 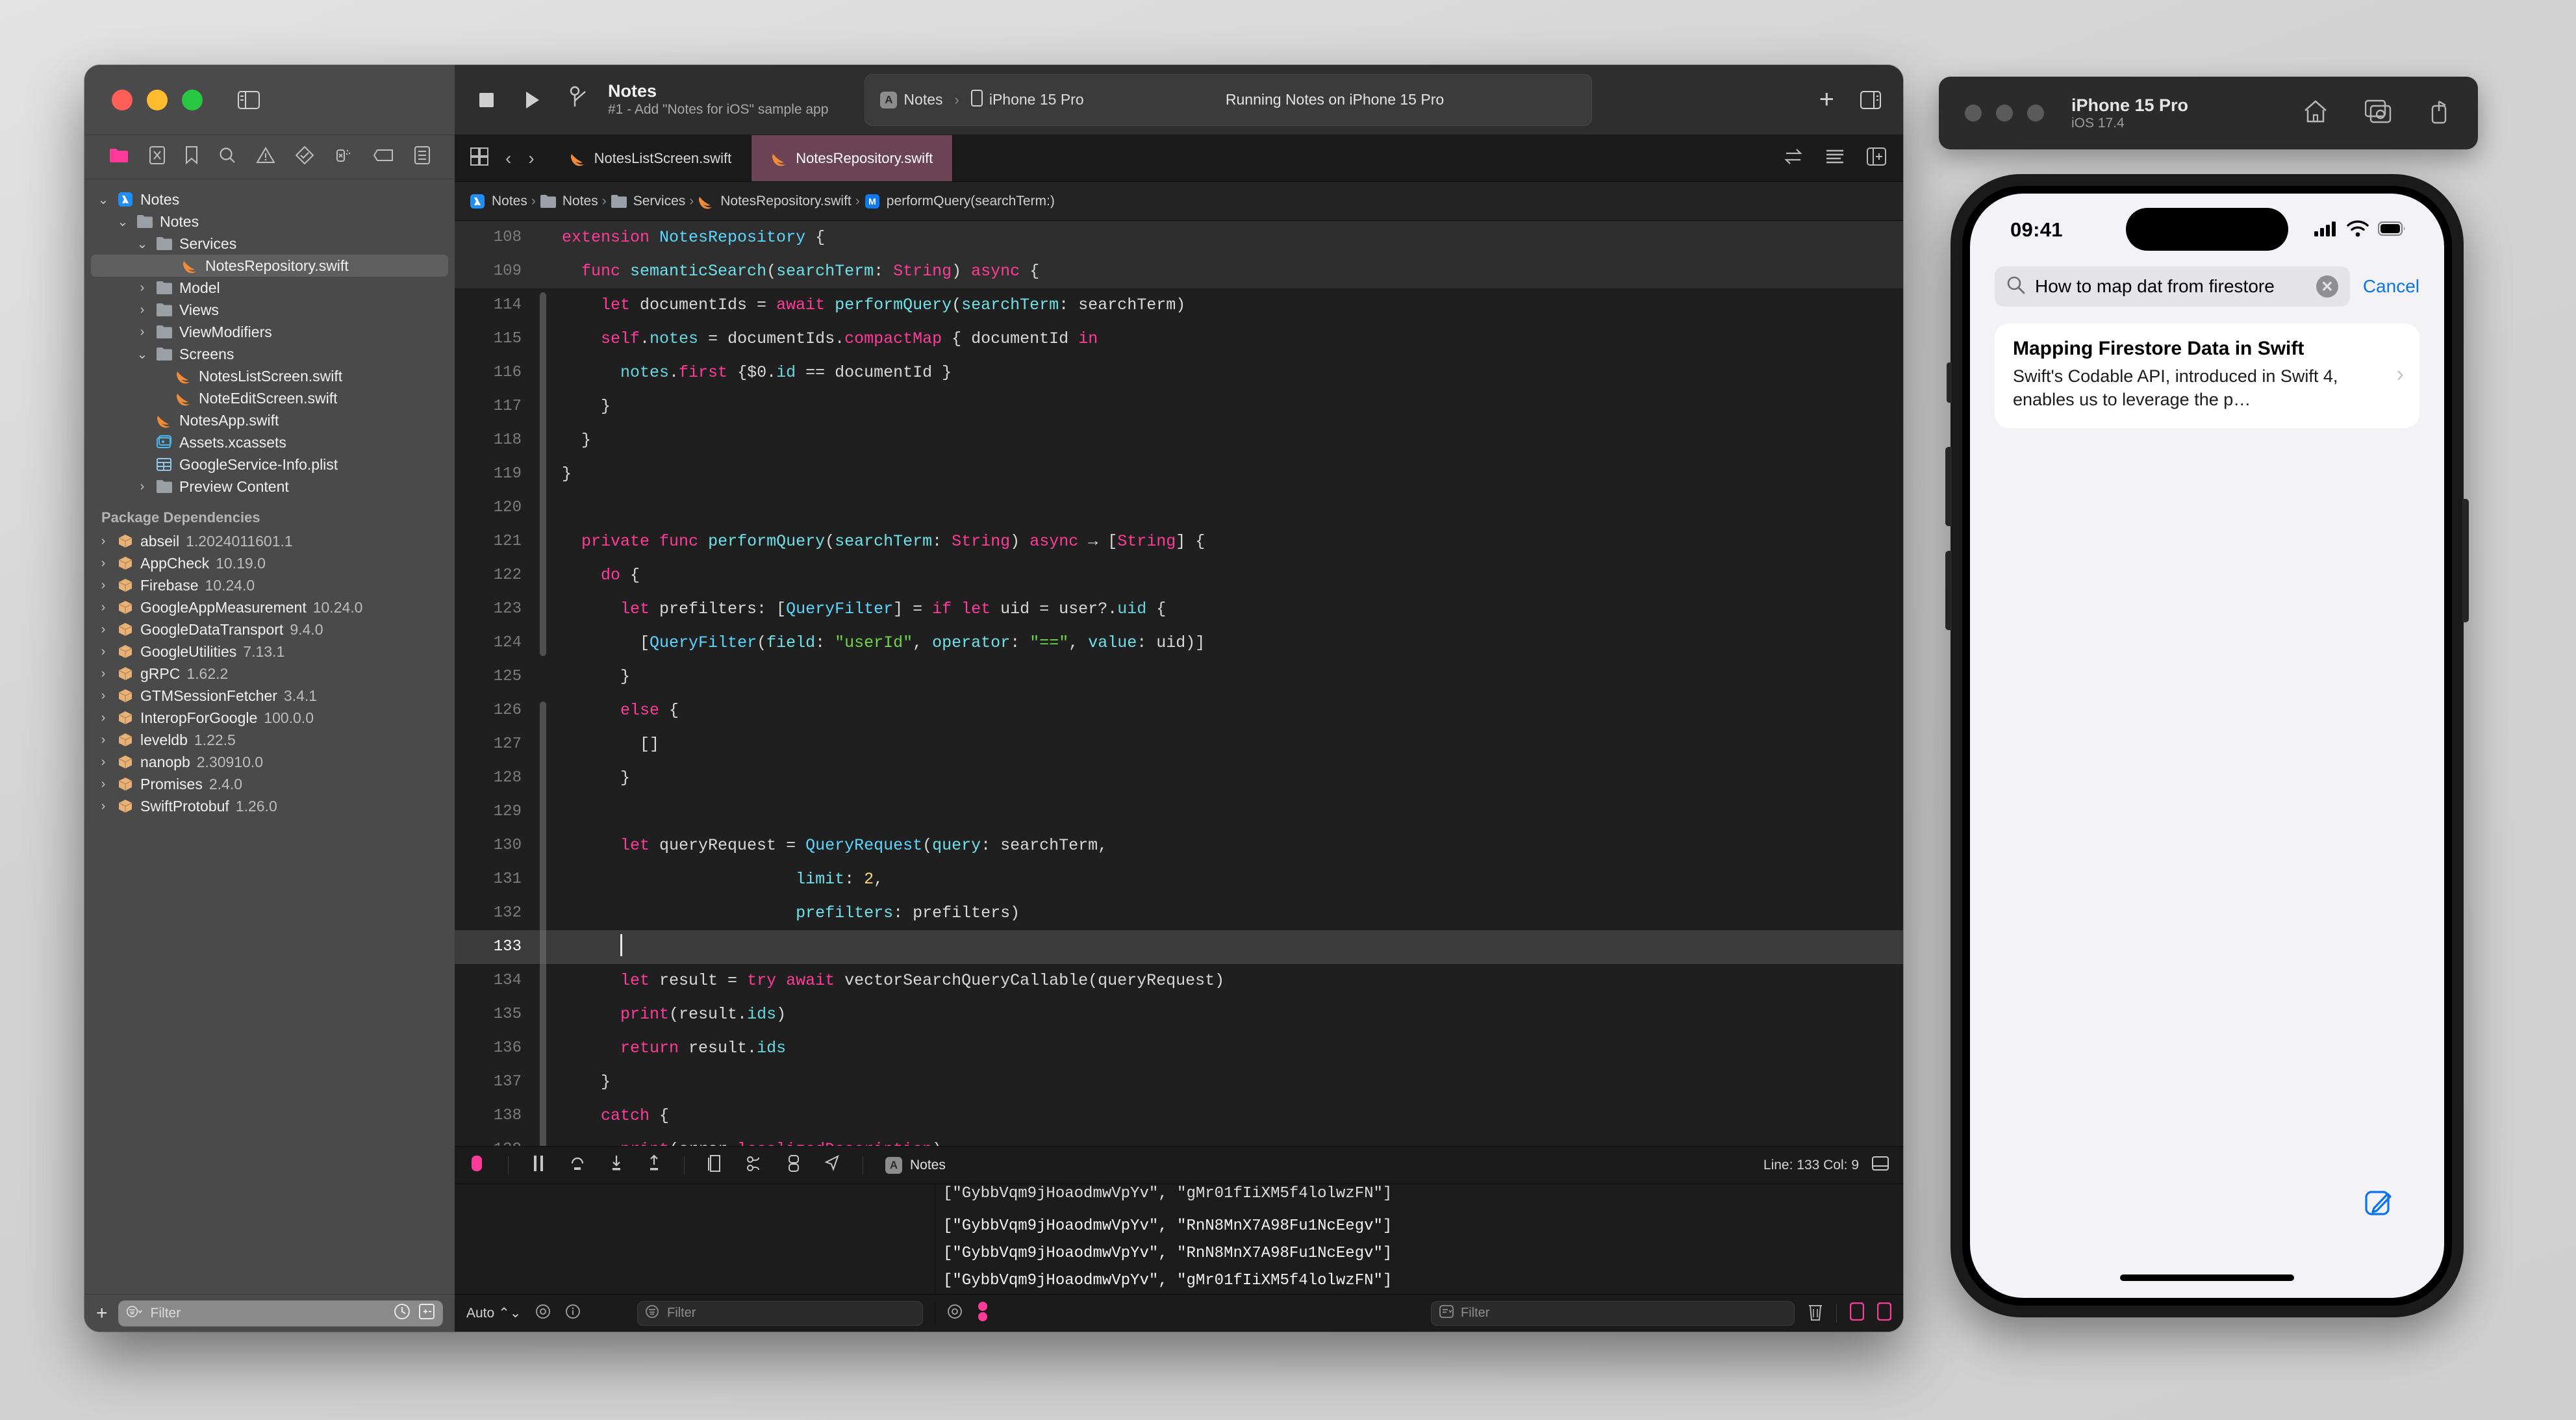 I want to click on console-mode-icon, so click(x=983, y=1313).